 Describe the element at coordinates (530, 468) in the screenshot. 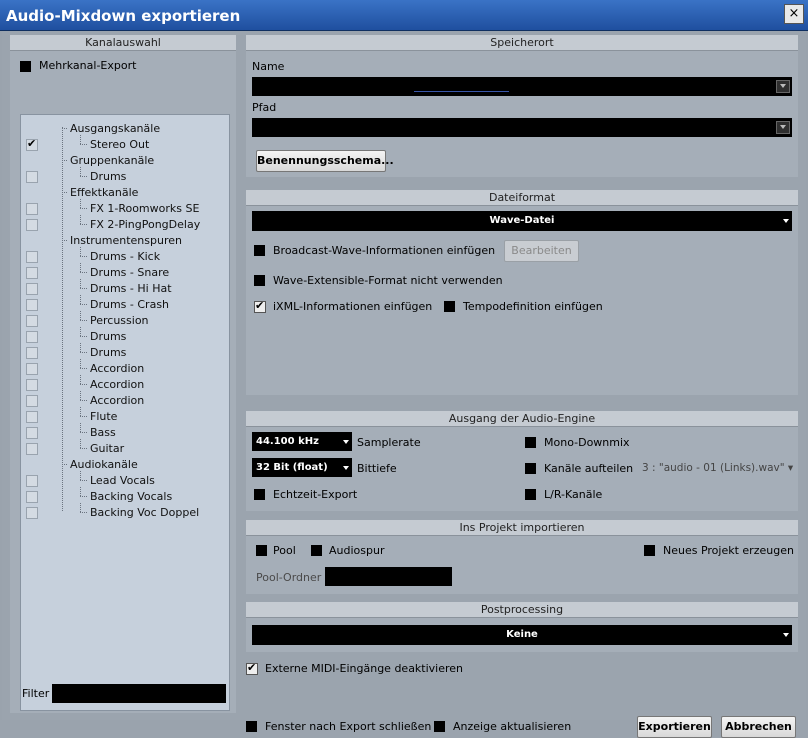

I see `split-channels-checkbox` at that location.